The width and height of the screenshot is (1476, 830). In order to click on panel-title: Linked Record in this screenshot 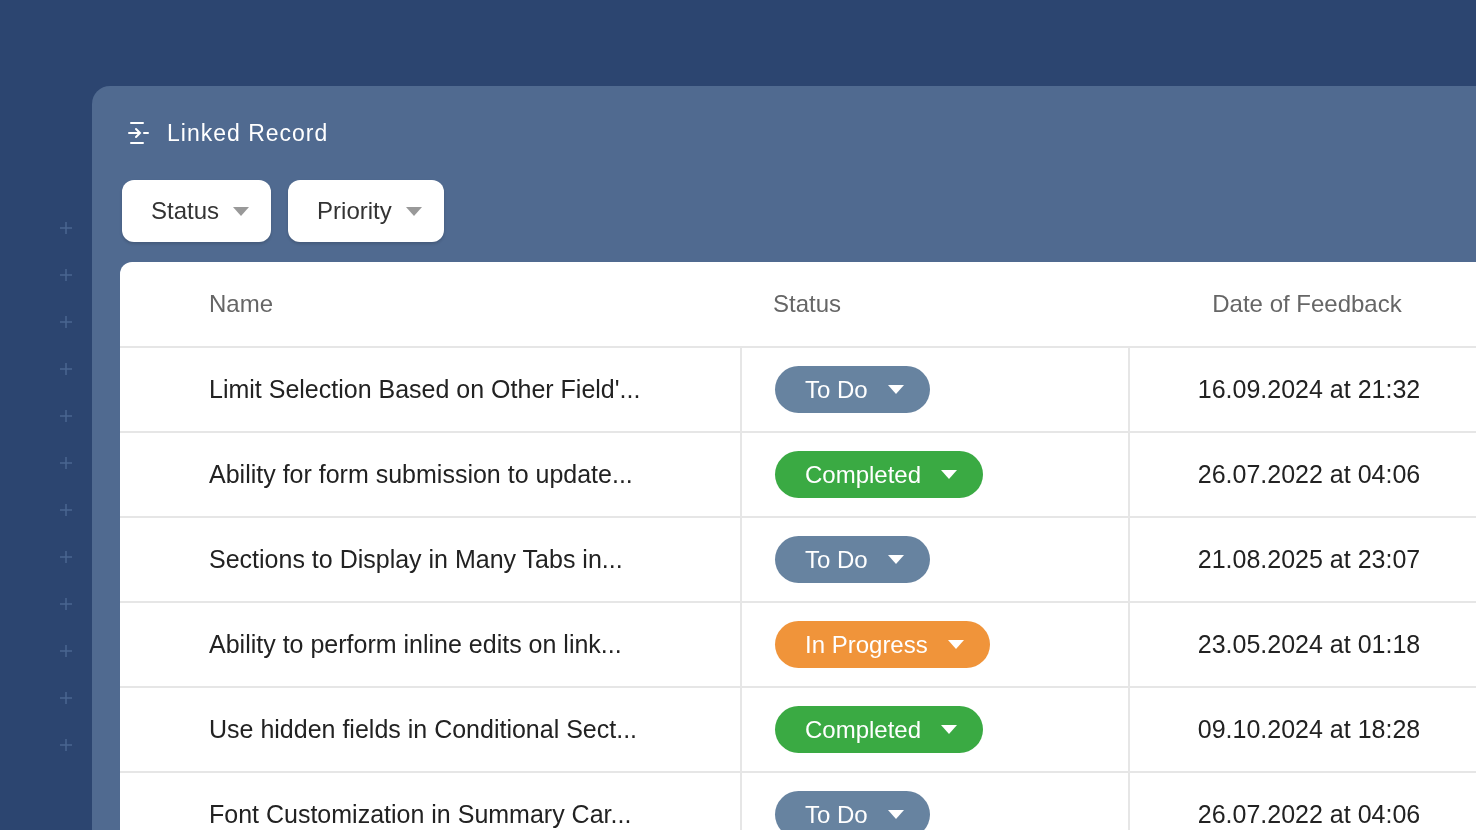, I will do `click(248, 133)`.